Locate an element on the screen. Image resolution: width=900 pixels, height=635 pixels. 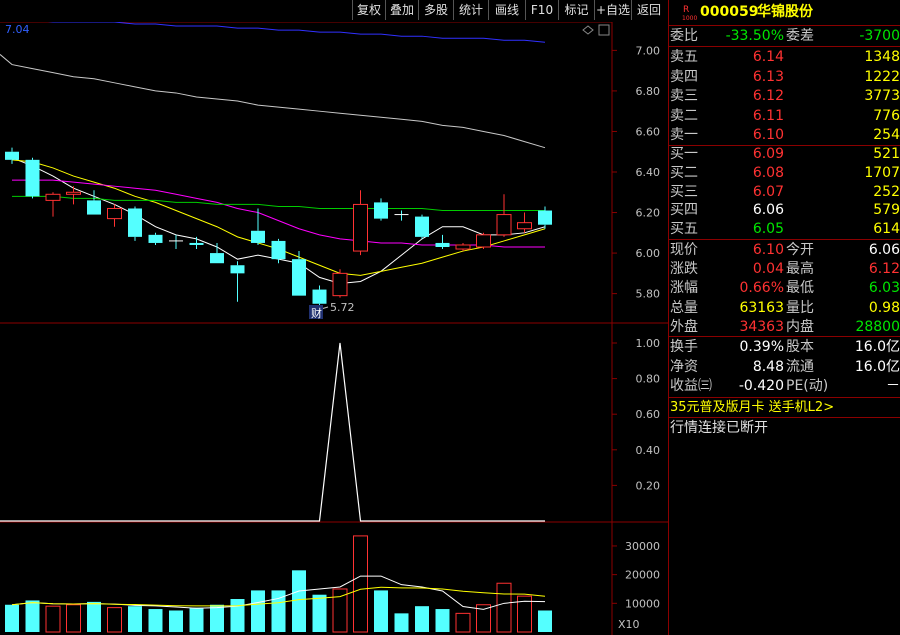
volume-unit-label: X10 is located at coordinates (629, 624).